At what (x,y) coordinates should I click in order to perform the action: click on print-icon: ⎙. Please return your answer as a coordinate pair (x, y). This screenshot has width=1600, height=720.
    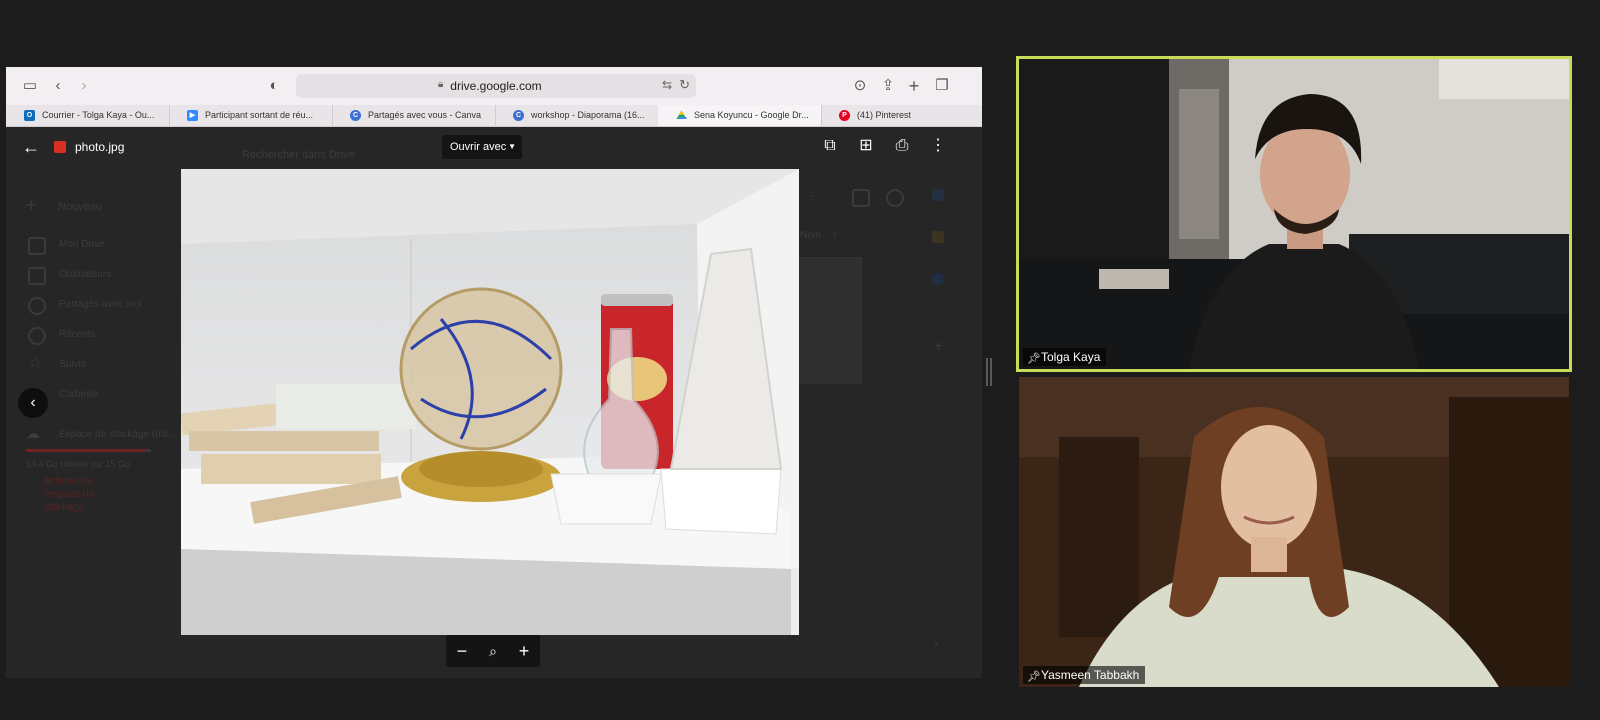
    Looking at the image, I should click on (902, 146).